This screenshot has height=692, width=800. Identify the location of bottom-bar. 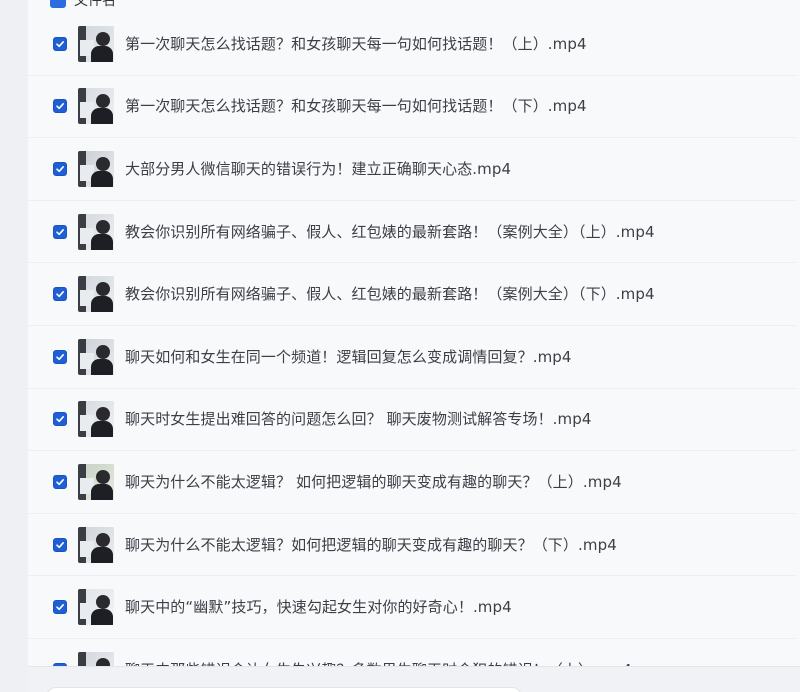
(414, 679).